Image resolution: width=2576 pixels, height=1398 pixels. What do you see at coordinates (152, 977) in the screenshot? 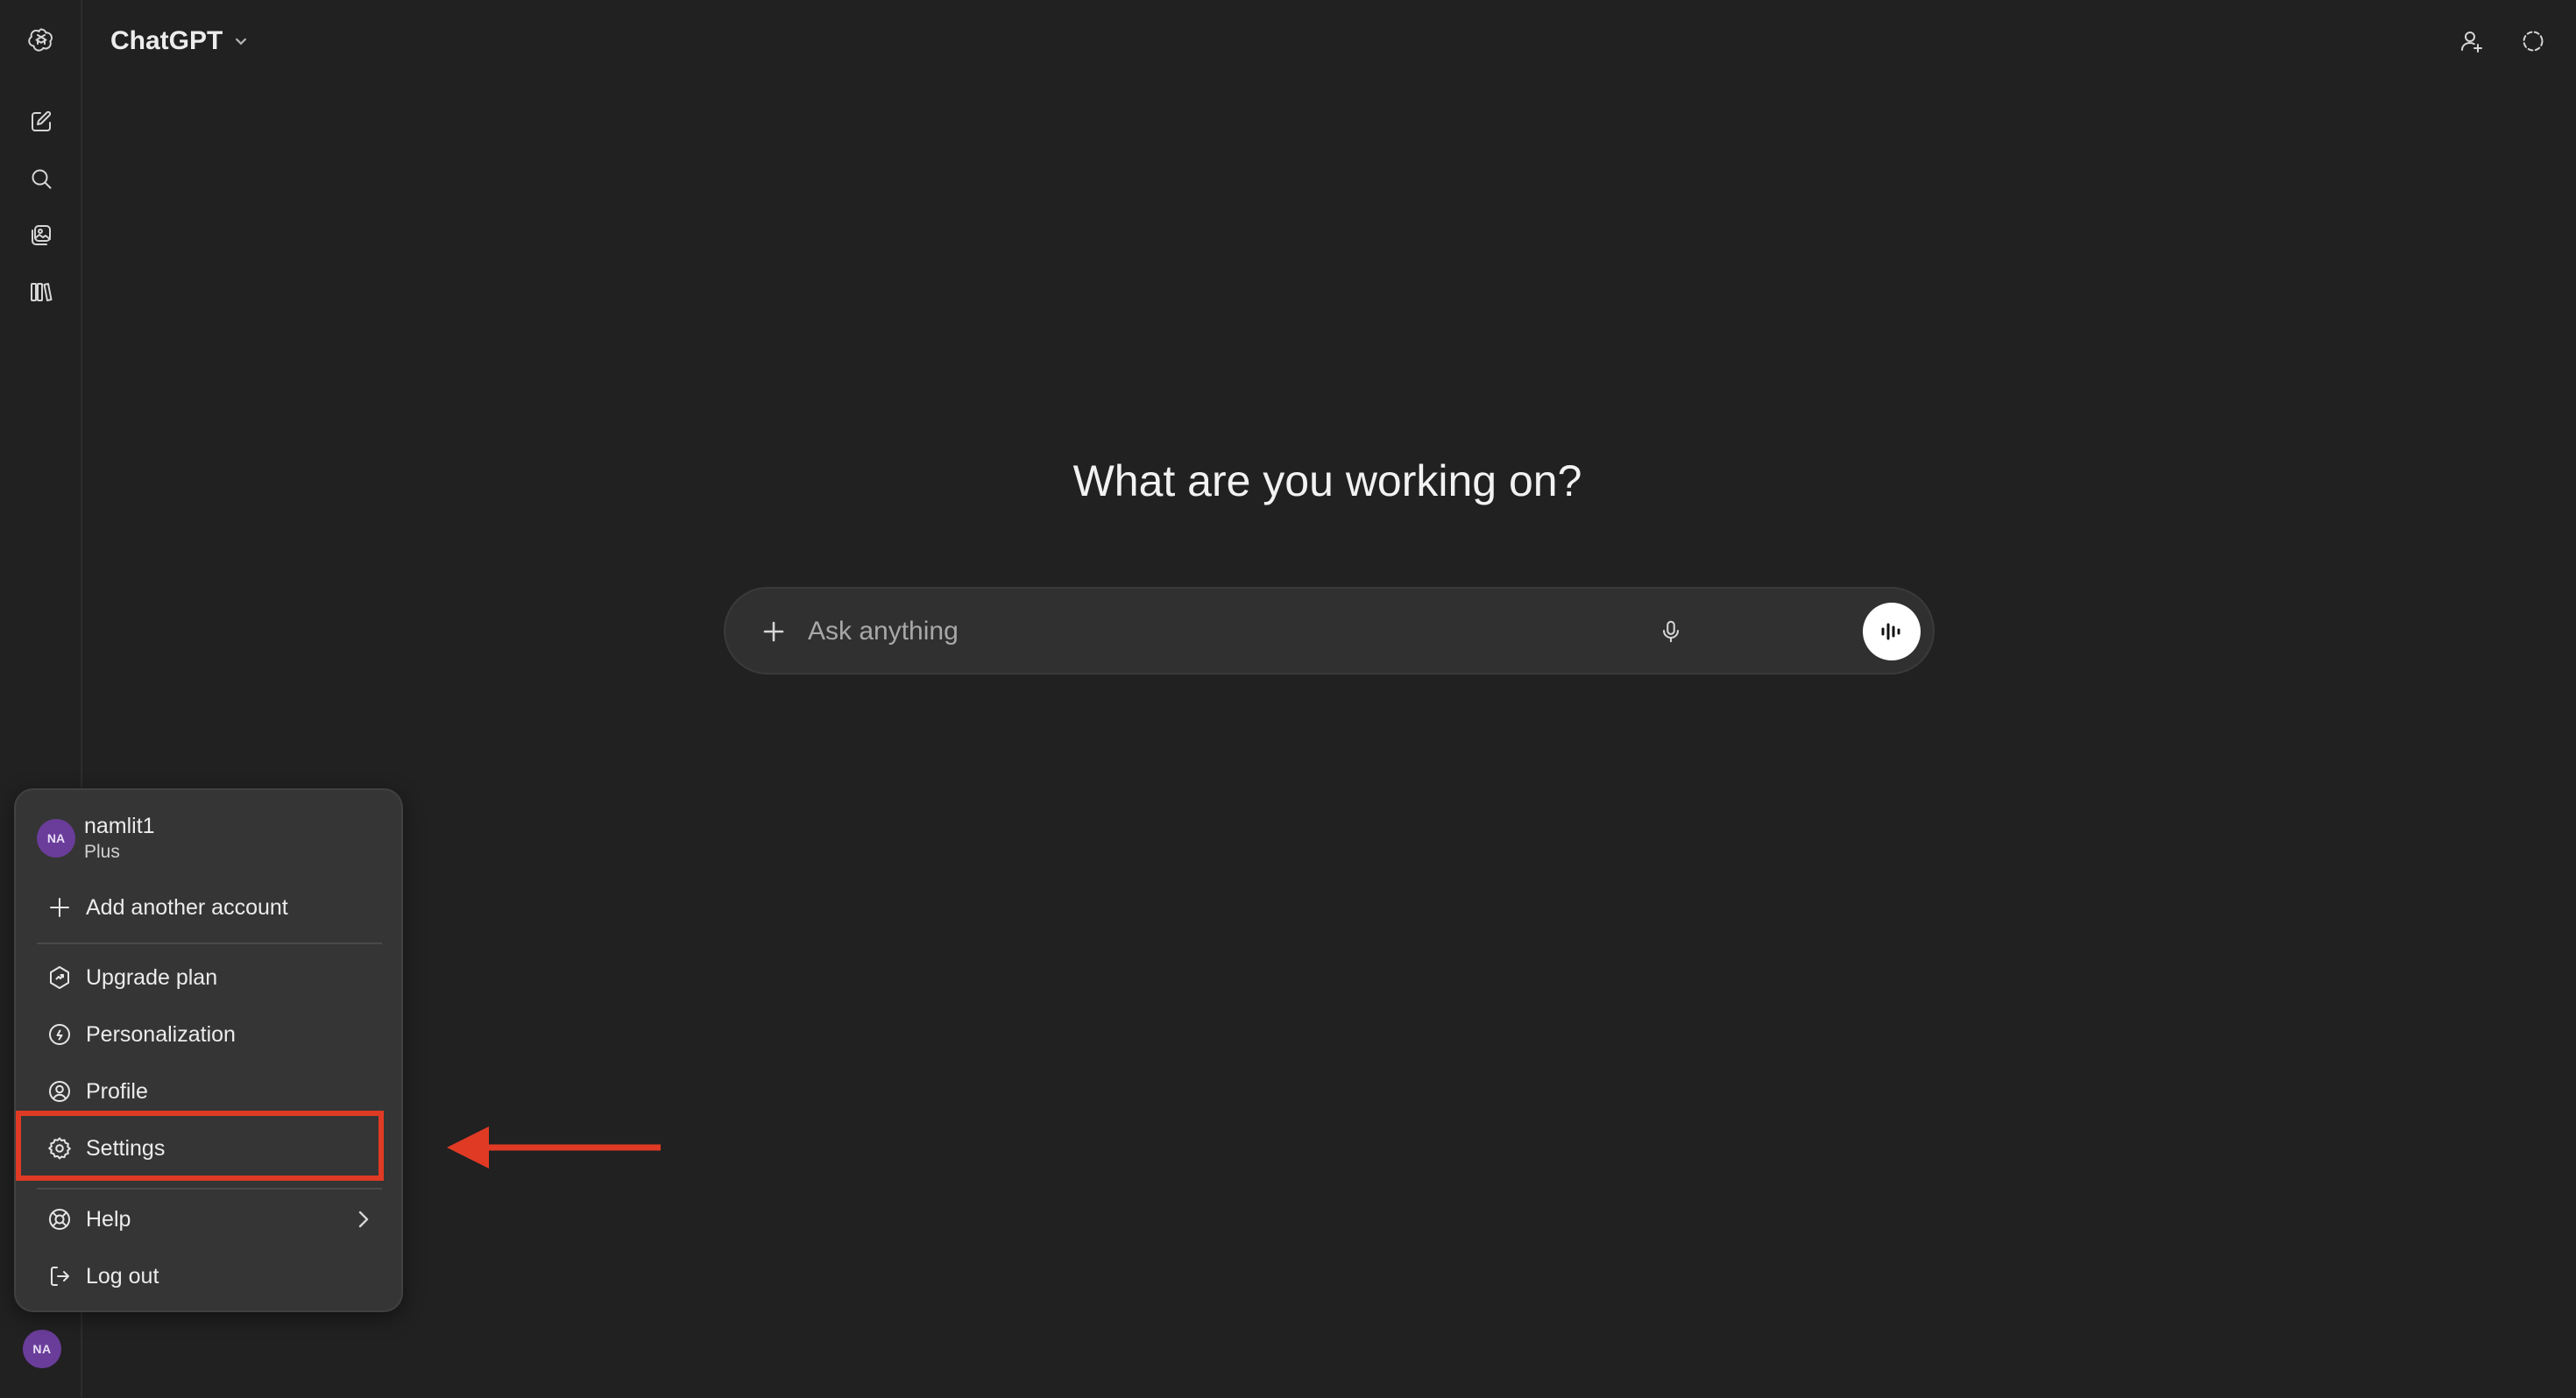
I see `menu-item-label: Upgrade plan` at bounding box center [152, 977].